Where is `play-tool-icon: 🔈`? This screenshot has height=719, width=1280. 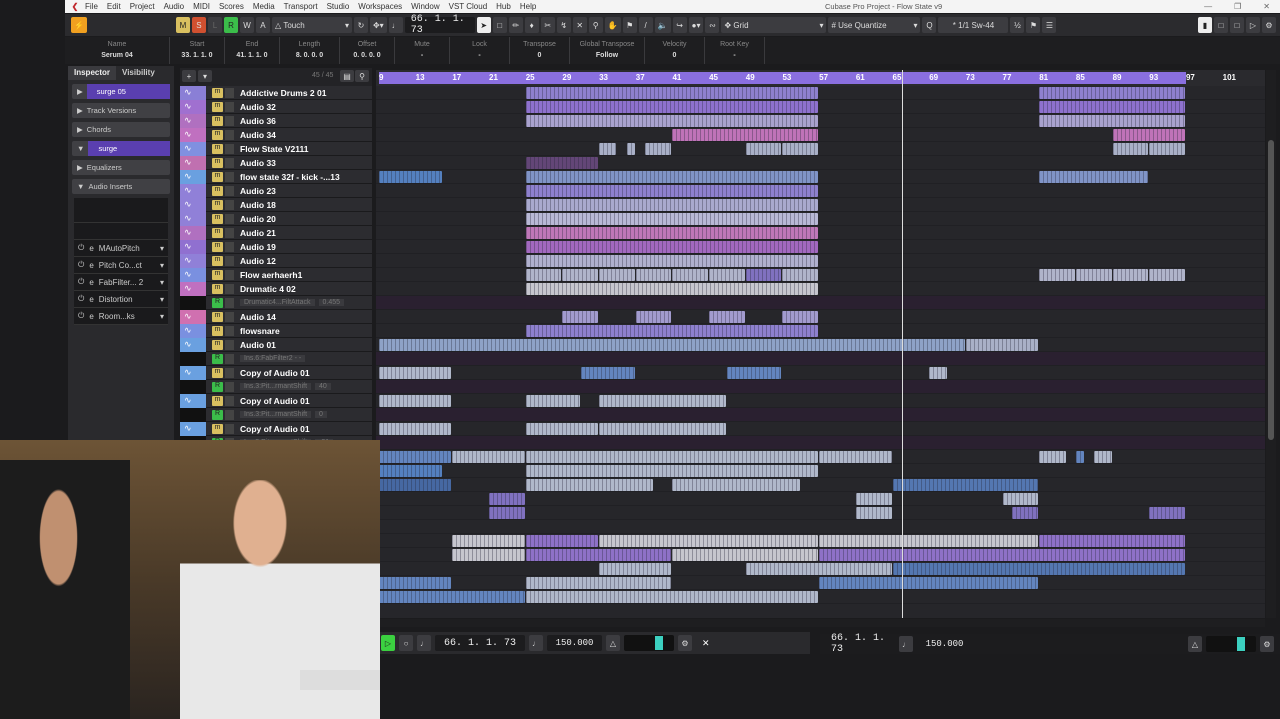 play-tool-icon: 🔈 is located at coordinates (662, 25).